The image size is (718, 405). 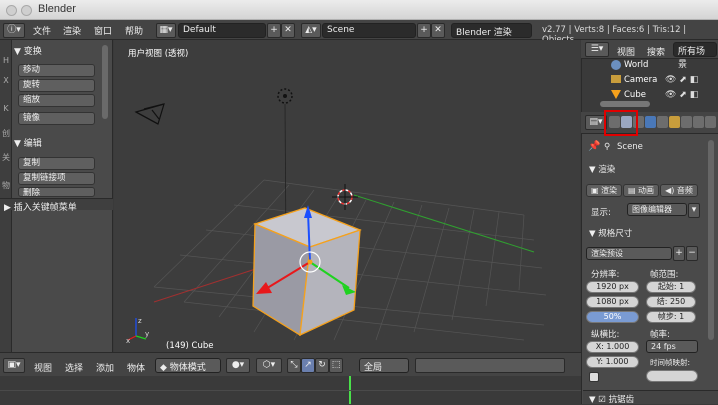 I want to click on aspect-y-field: Y: 1.000, so click(x=612, y=362).